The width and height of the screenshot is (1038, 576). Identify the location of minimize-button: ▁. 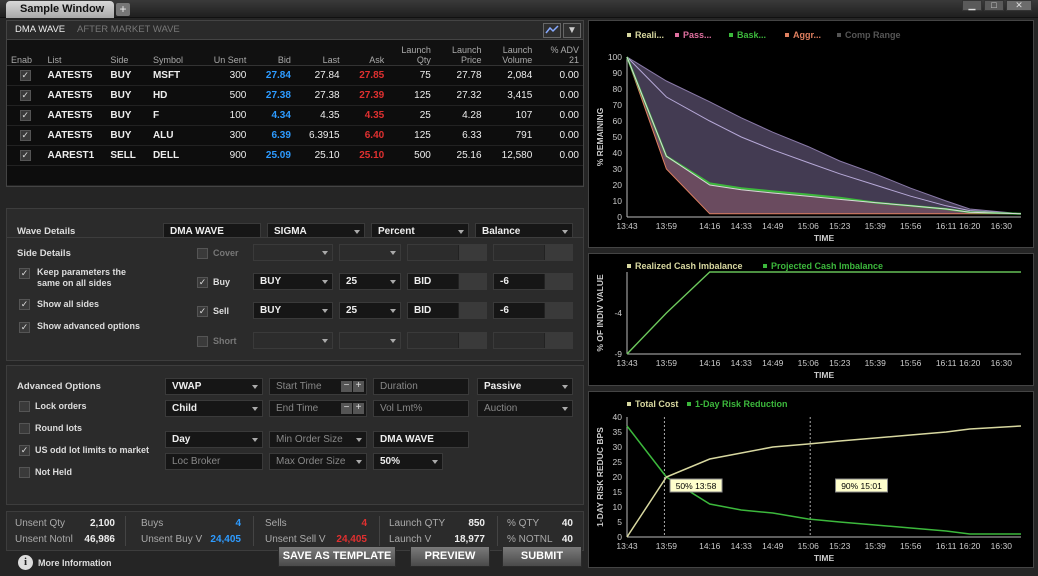
(972, 5).